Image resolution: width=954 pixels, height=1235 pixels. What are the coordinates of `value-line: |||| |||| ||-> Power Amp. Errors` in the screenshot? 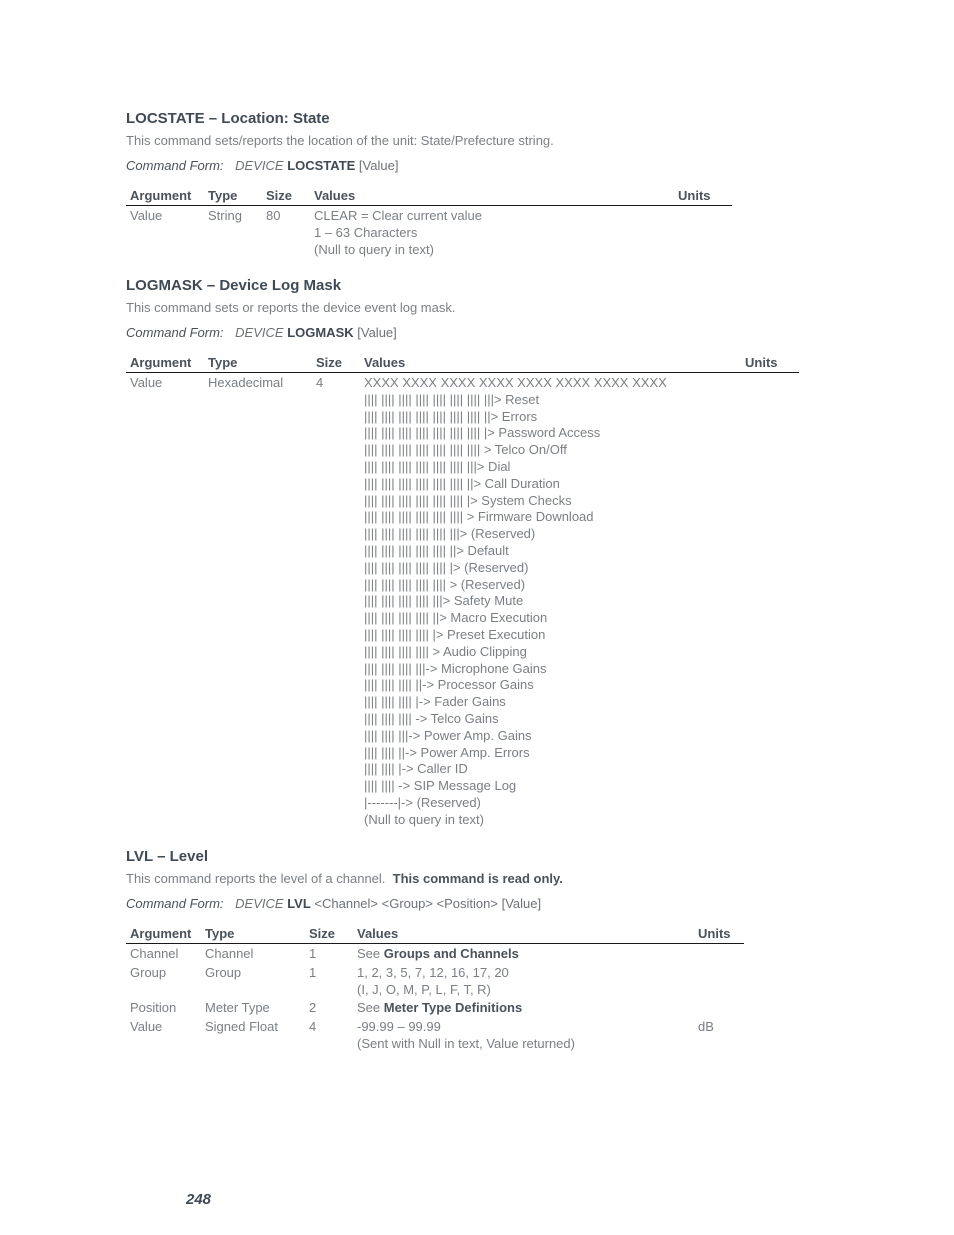 It's located at (447, 752).